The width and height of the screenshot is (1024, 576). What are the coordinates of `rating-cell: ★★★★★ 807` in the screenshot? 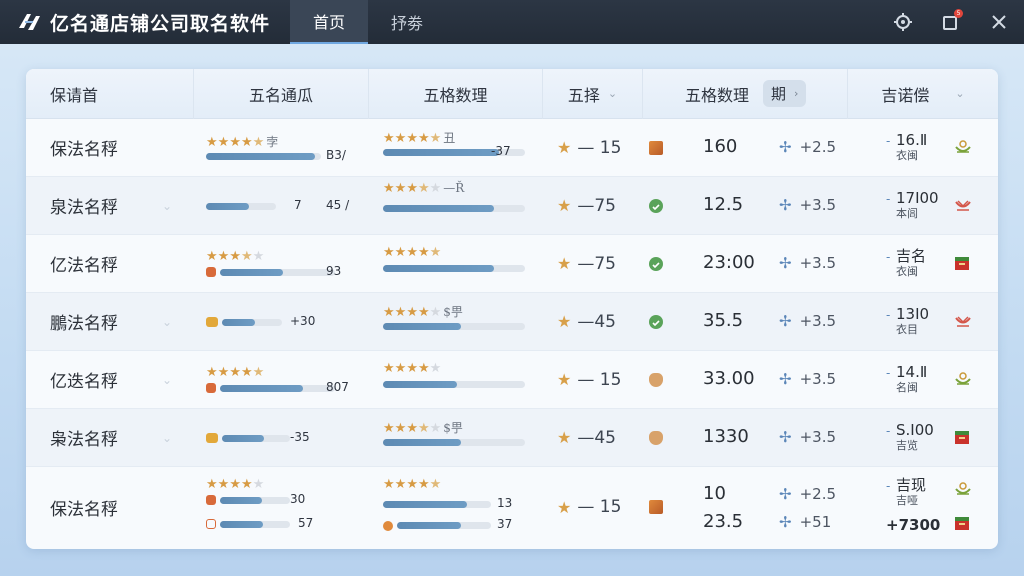 It's located at (281, 379).